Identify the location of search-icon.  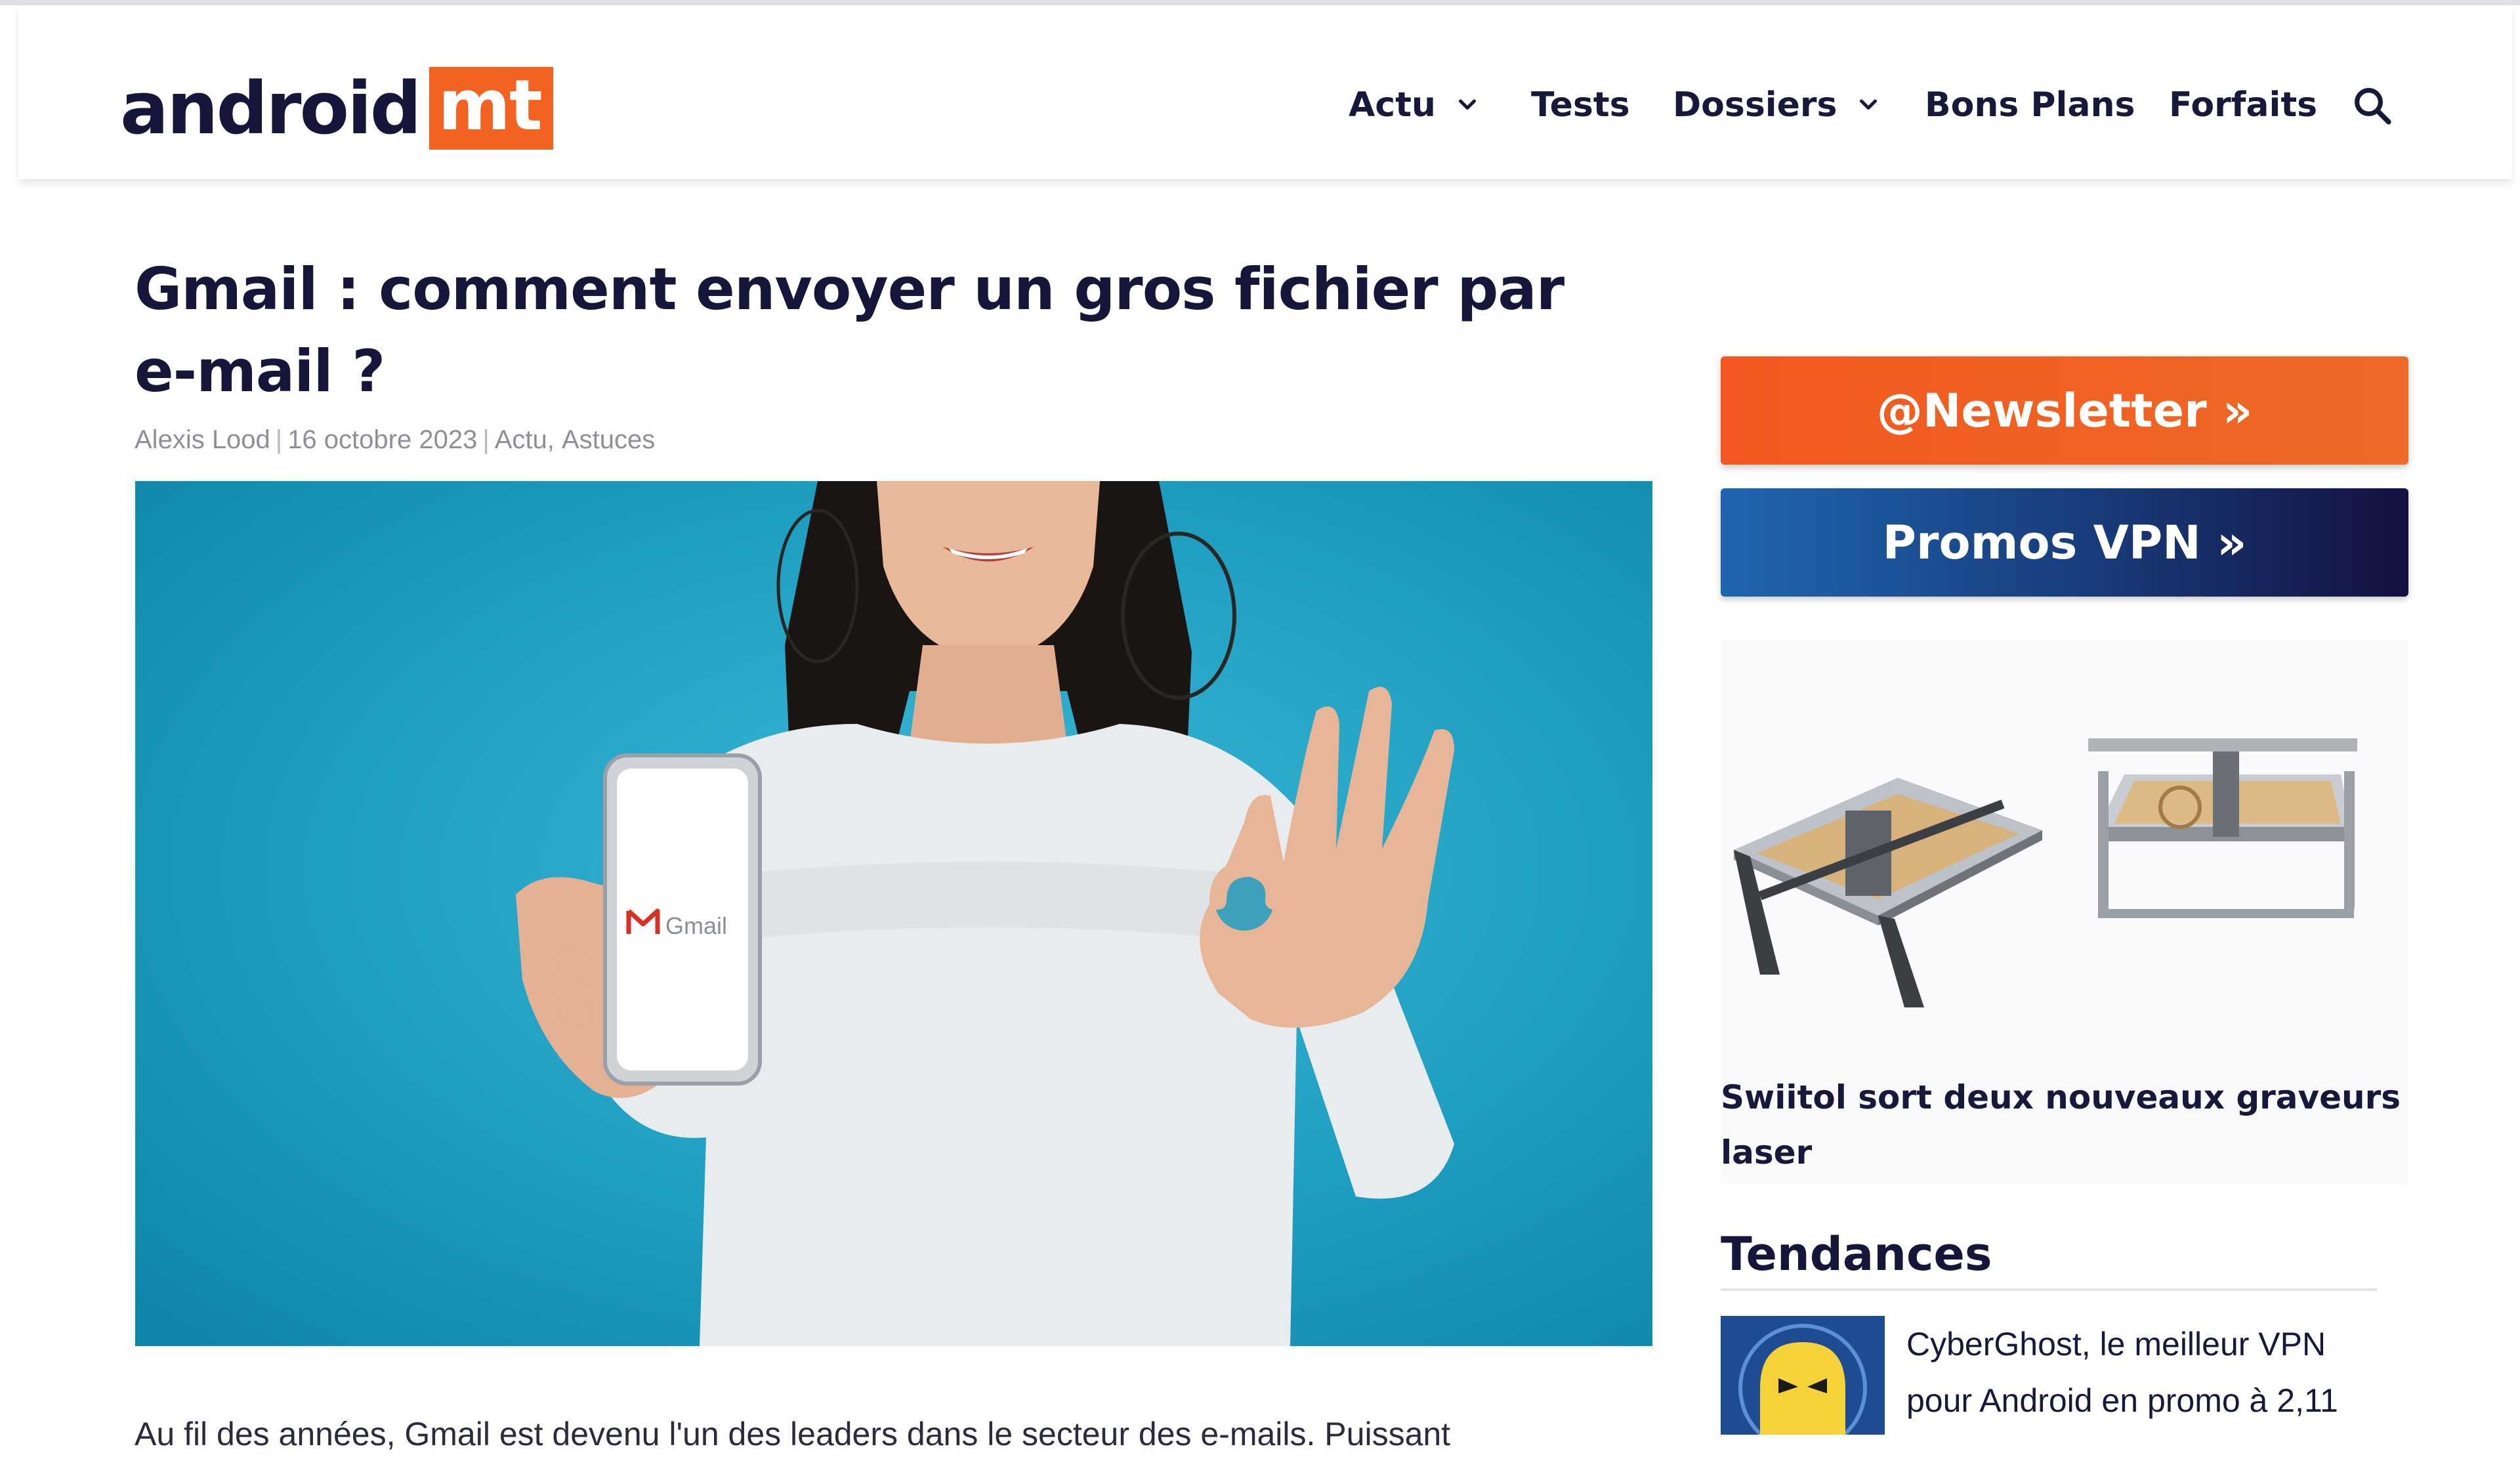
(2372, 105).